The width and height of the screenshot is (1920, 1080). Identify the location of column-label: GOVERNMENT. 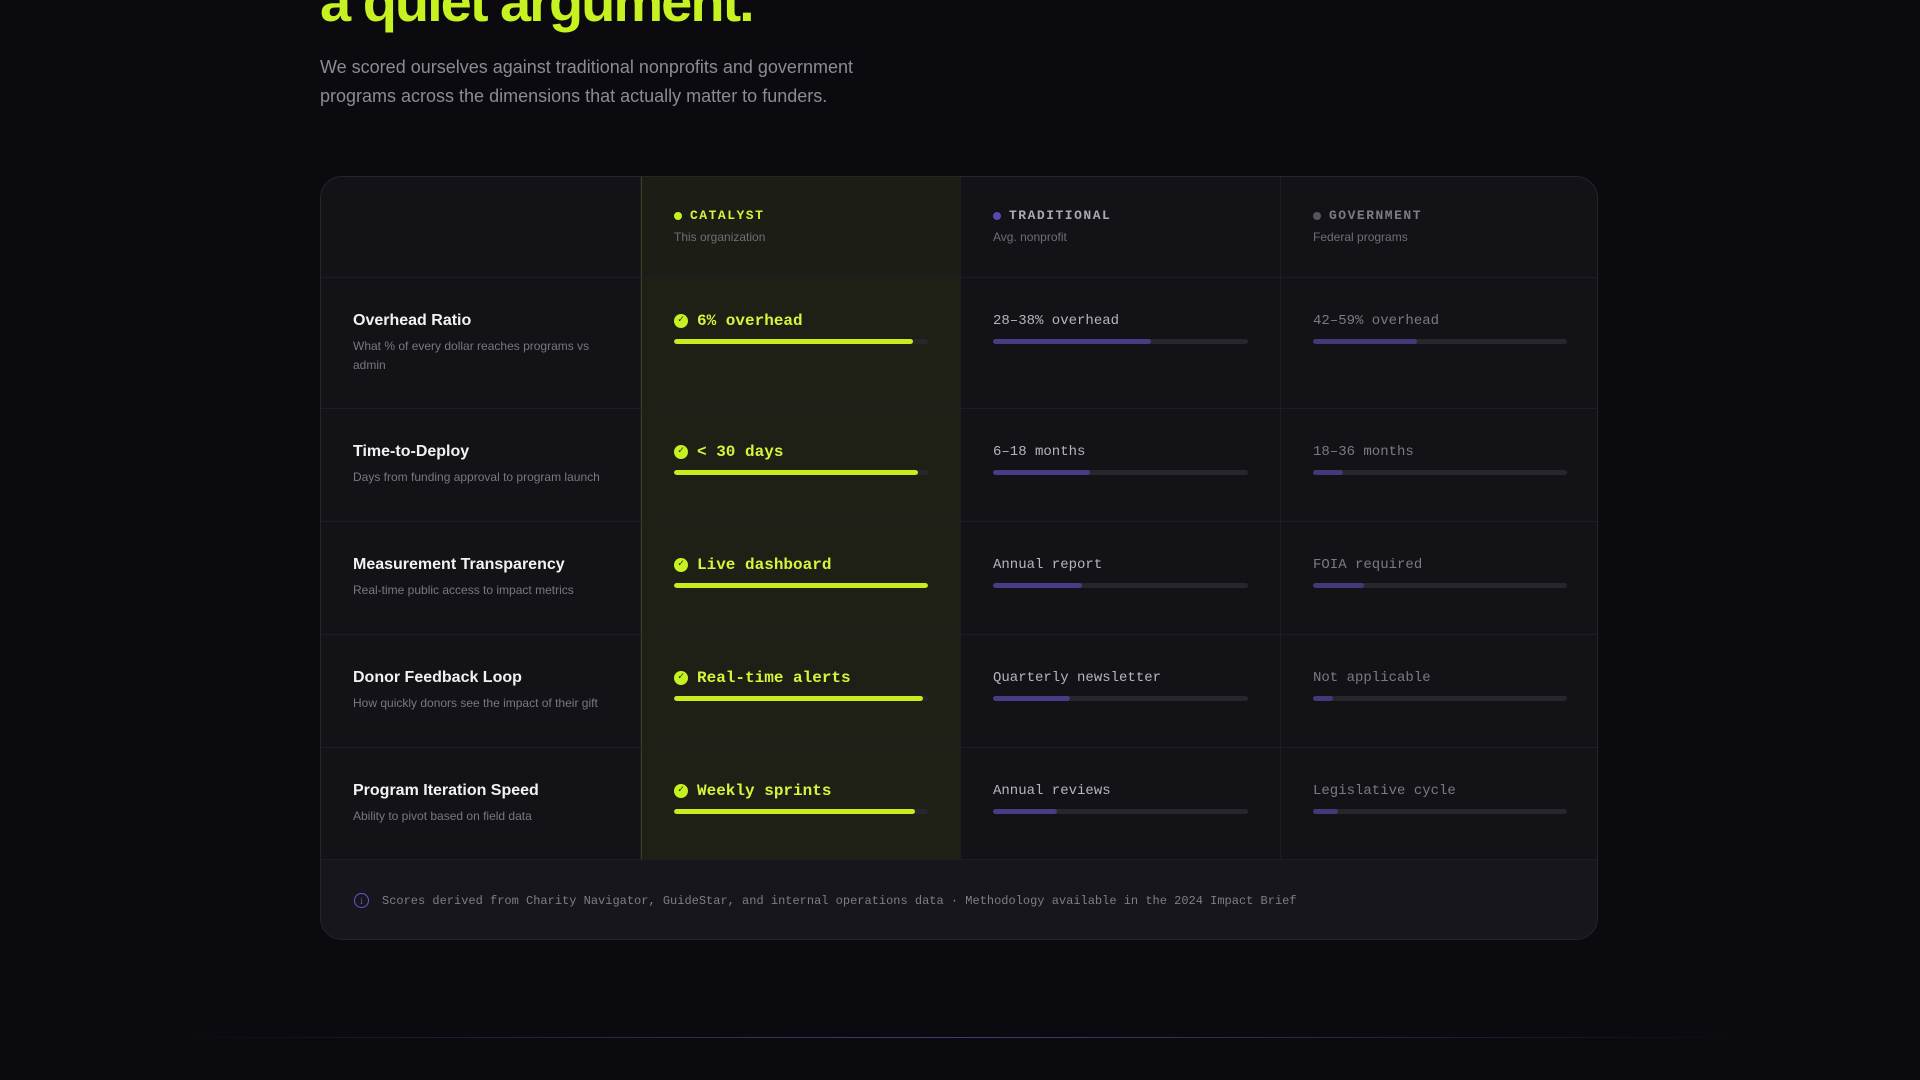
(1376, 215).